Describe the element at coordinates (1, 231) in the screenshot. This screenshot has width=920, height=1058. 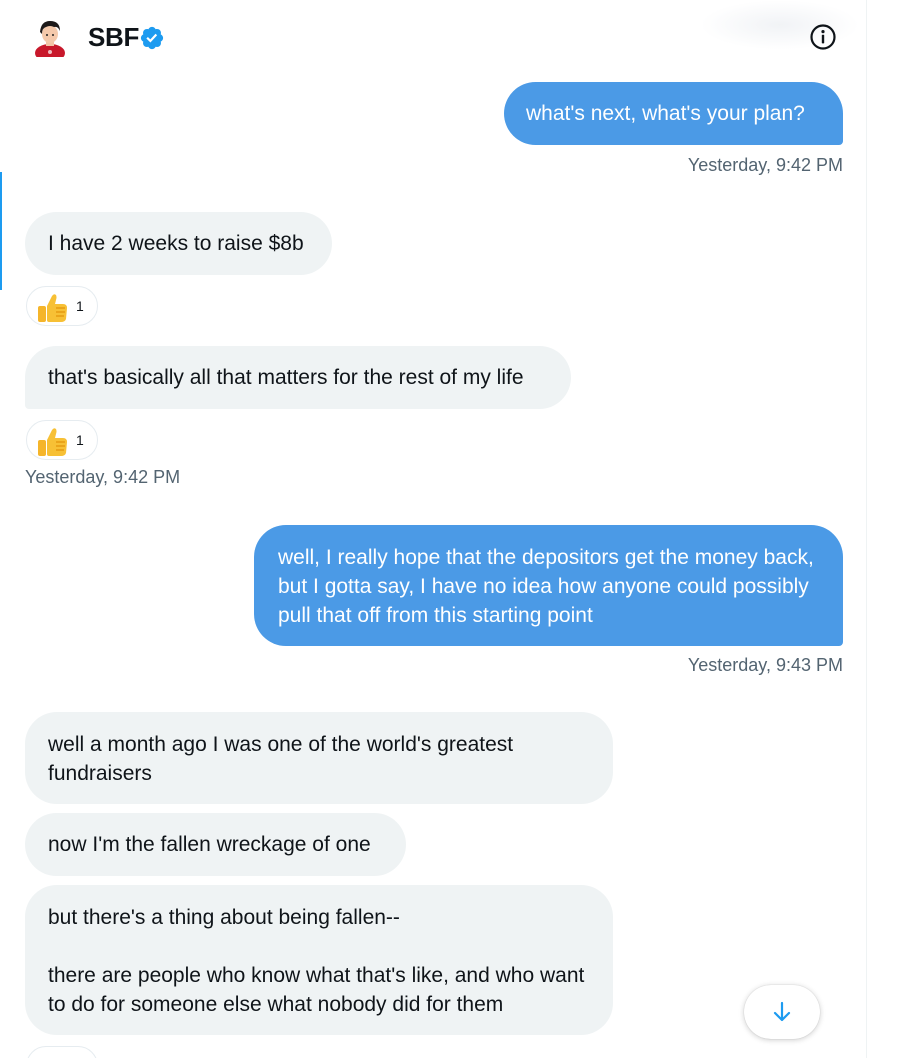
I see `panel-edge-accent` at that location.